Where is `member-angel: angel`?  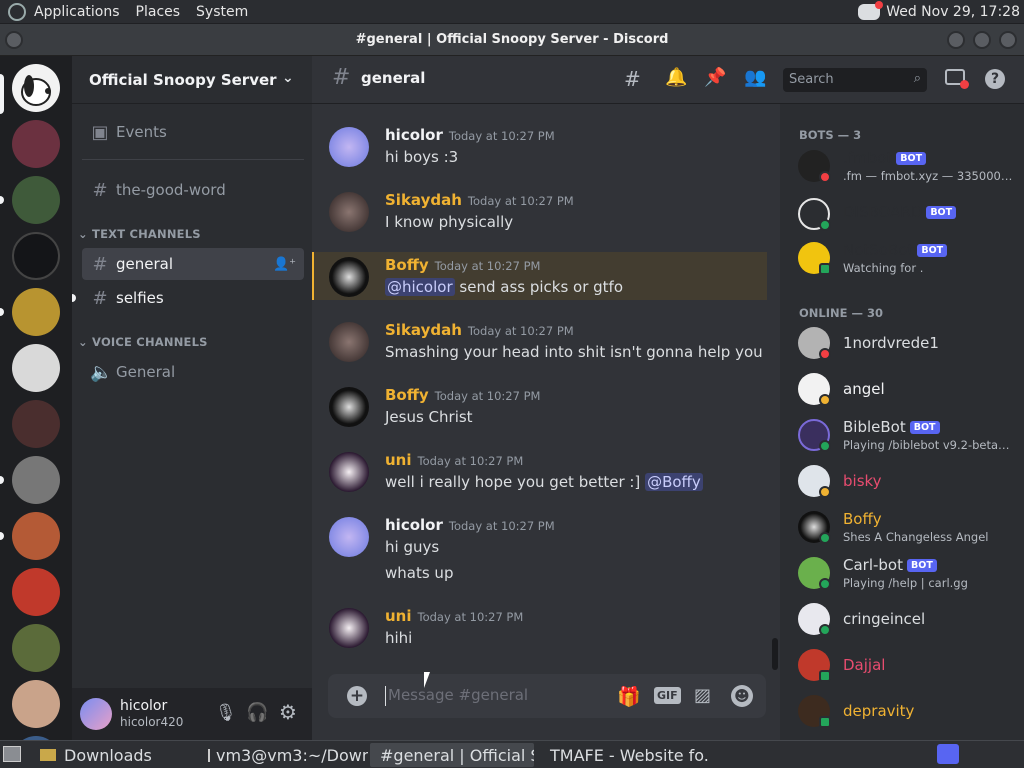
member-angel: angel is located at coordinates (908, 389).